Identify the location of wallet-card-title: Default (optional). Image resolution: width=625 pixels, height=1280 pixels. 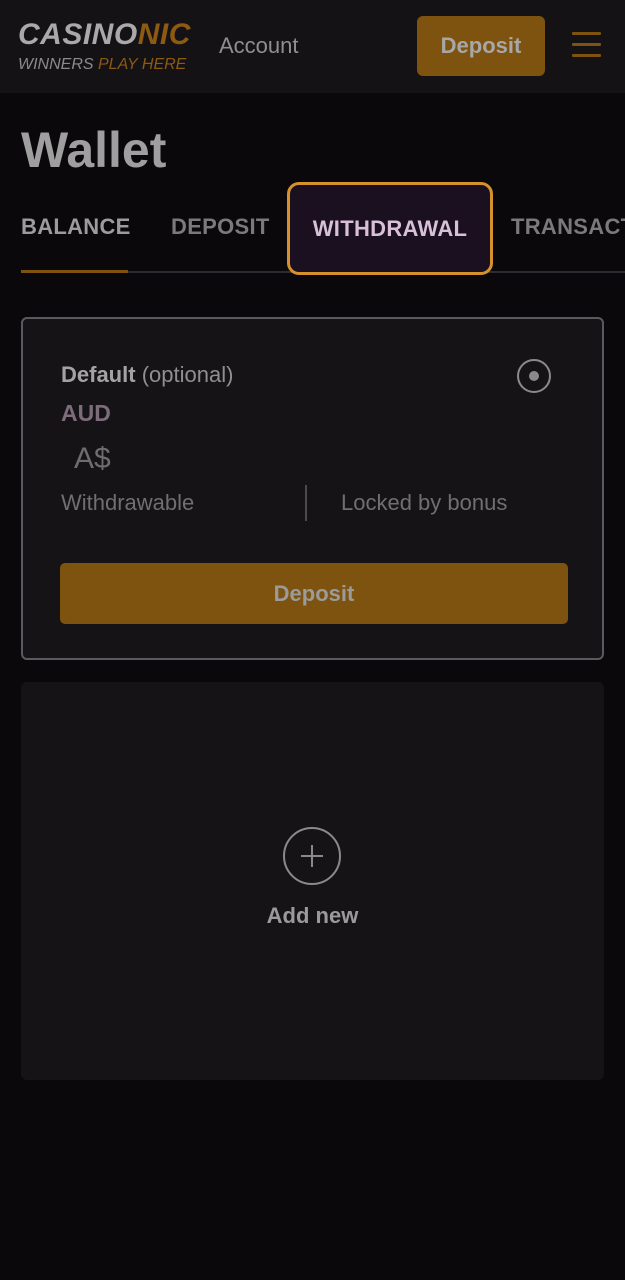
(147, 375).